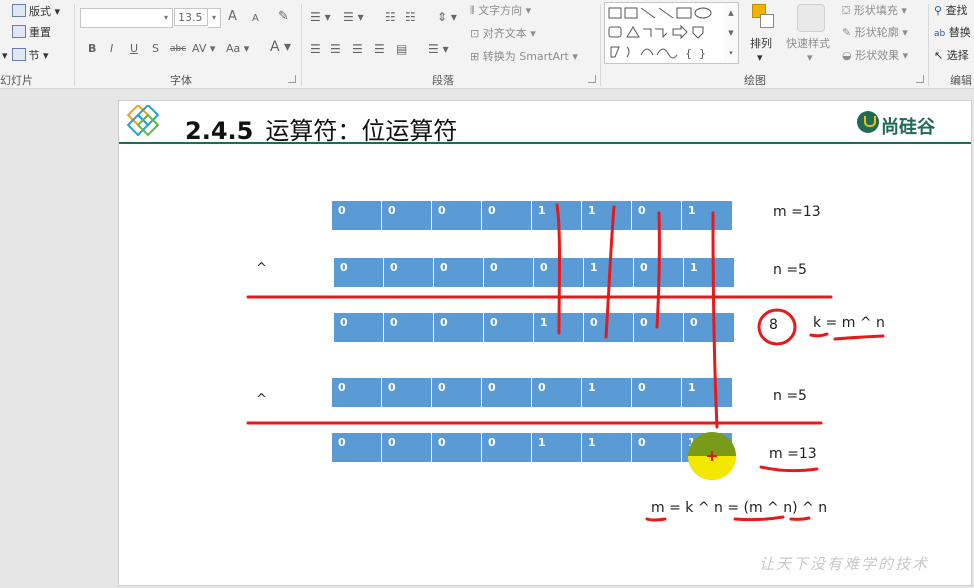 The image size is (974, 588). What do you see at coordinates (847, 32) in the screenshot?
I see `pen-icon: ✎` at bounding box center [847, 32].